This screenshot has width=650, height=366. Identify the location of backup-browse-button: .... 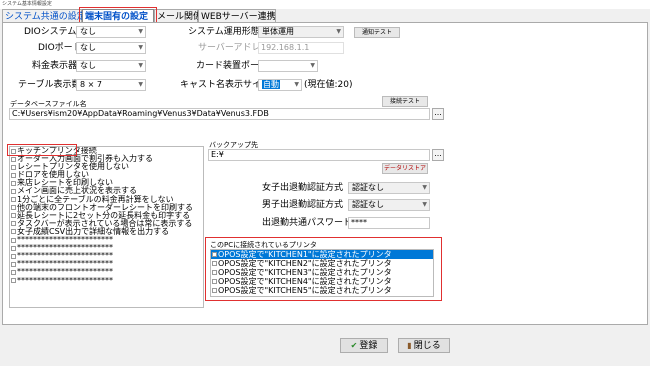
(438, 155).